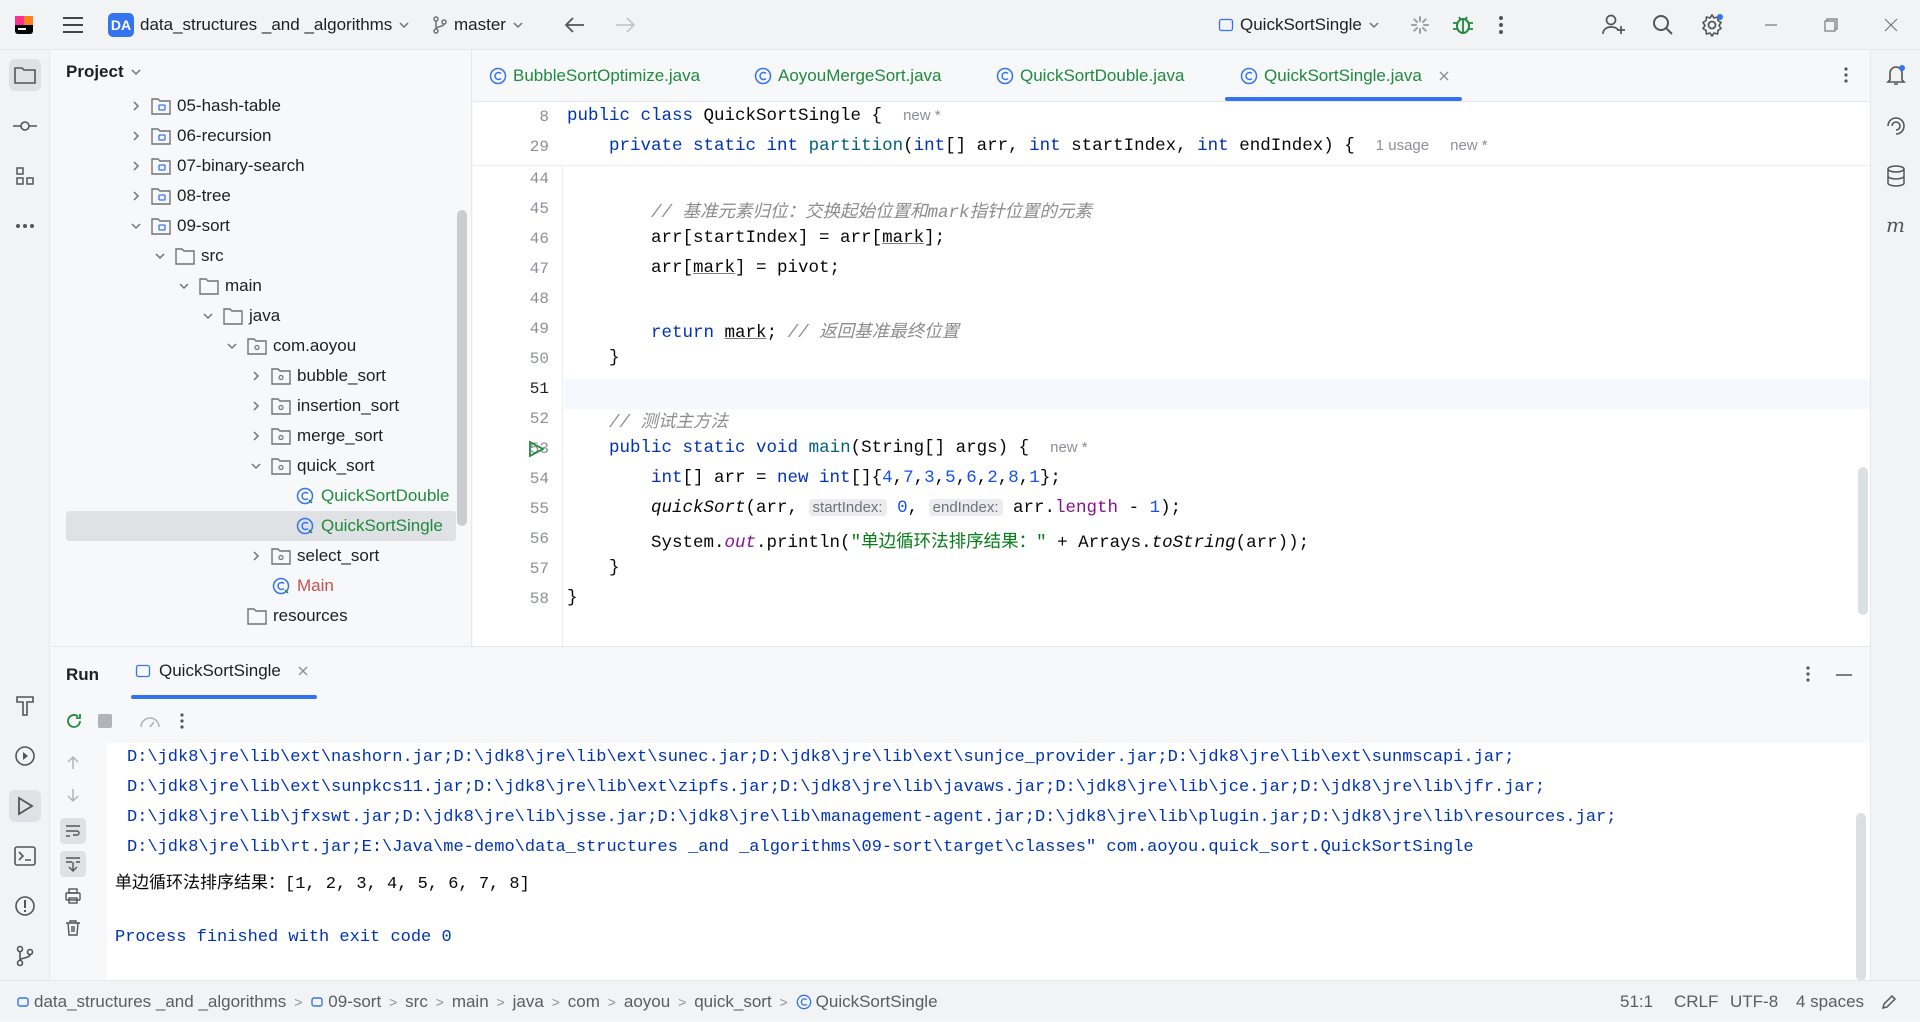  I want to click on soft-wrap-icon, so click(73, 831).